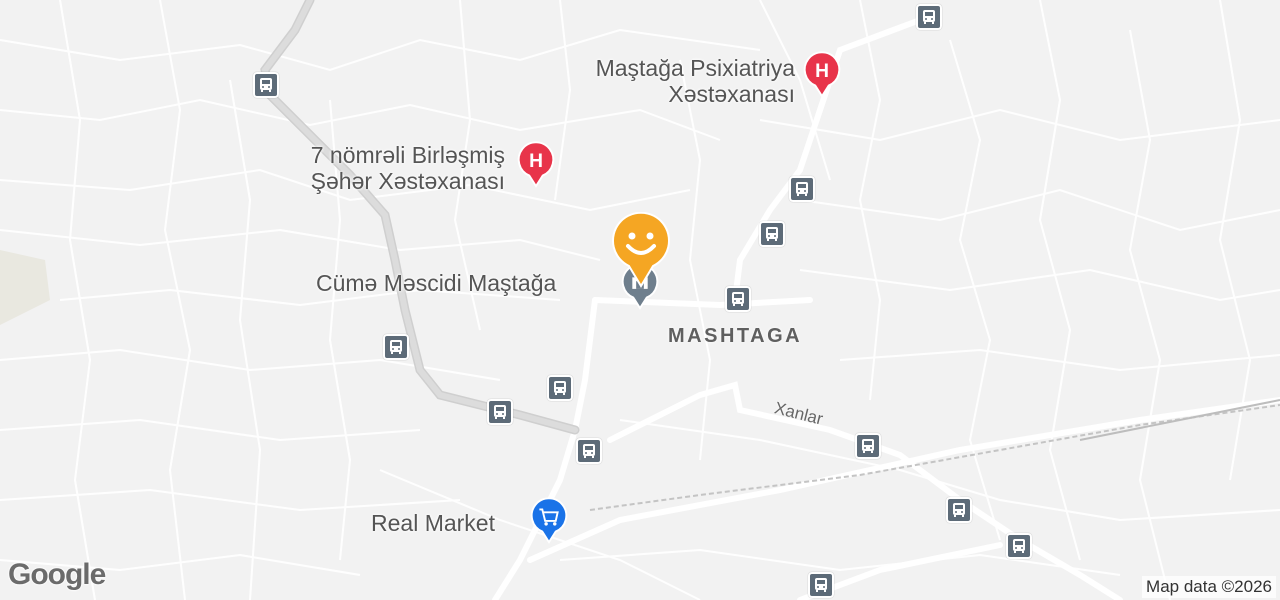  What do you see at coordinates (407, 181) in the screenshot?
I see `place-name-line2: Şəhər Xəstəxanası` at bounding box center [407, 181].